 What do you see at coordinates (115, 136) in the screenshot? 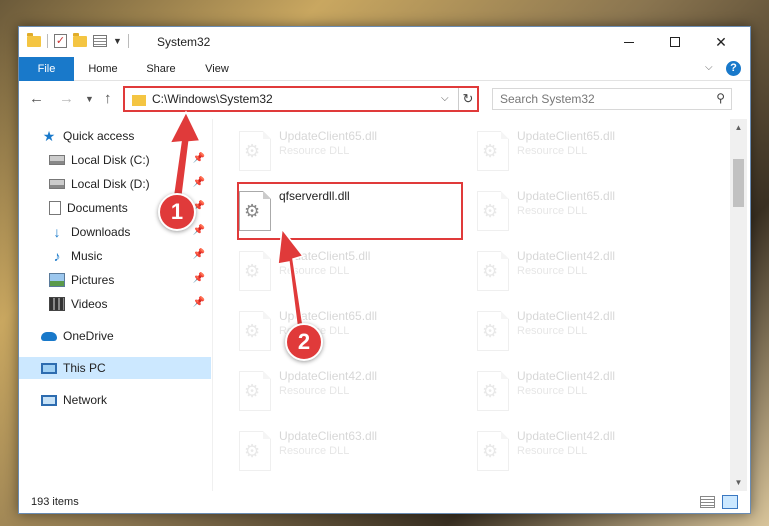
I see `sidebar-item-quick-access: ★ Quick access` at bounding box center [115, 136].